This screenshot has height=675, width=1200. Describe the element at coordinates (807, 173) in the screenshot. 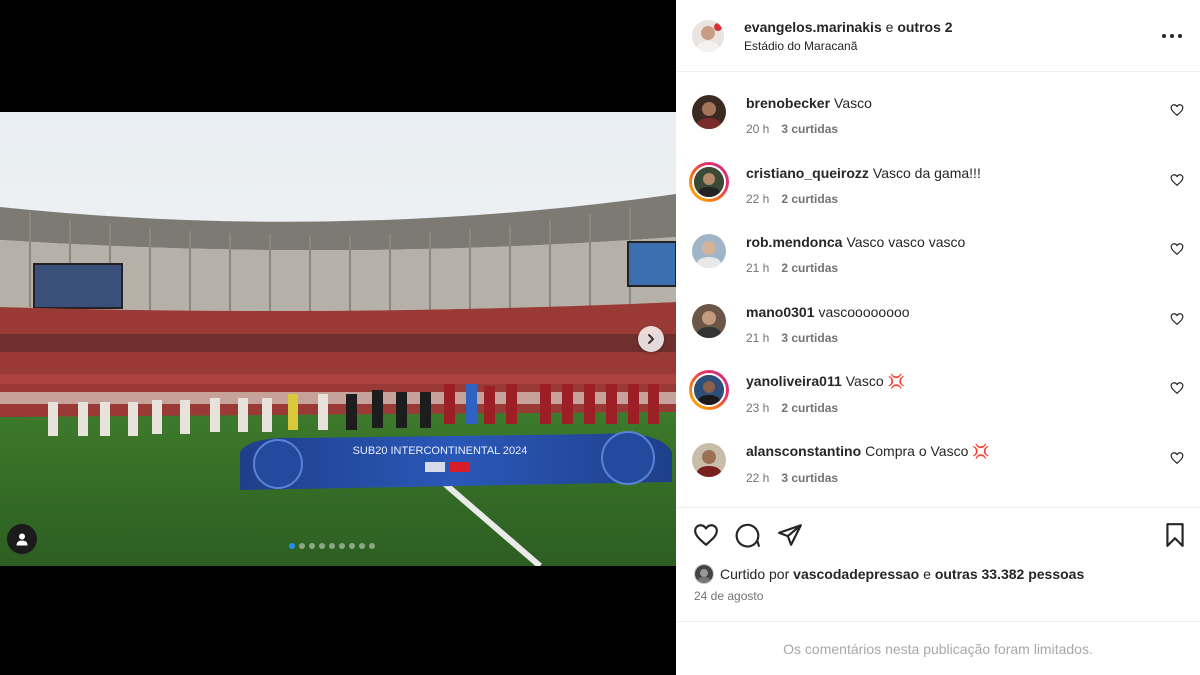

I see `comment-username: cristiano_queirozz` at that location.